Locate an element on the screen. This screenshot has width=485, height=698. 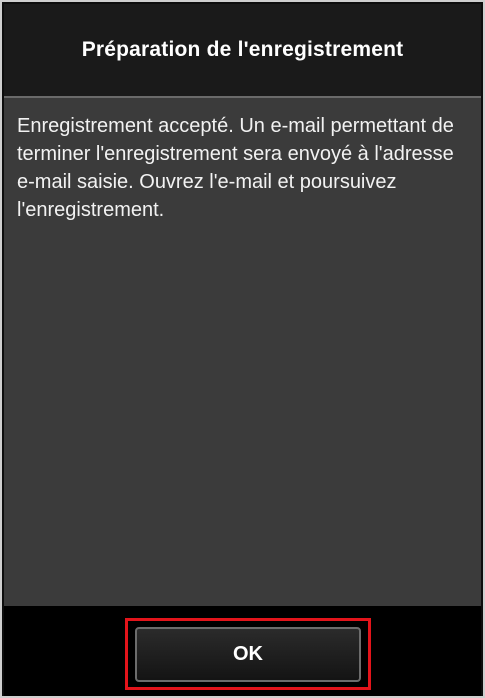
dialog-title-bar: Préparation de l'enregistrement is located at coordinates (242, 50).